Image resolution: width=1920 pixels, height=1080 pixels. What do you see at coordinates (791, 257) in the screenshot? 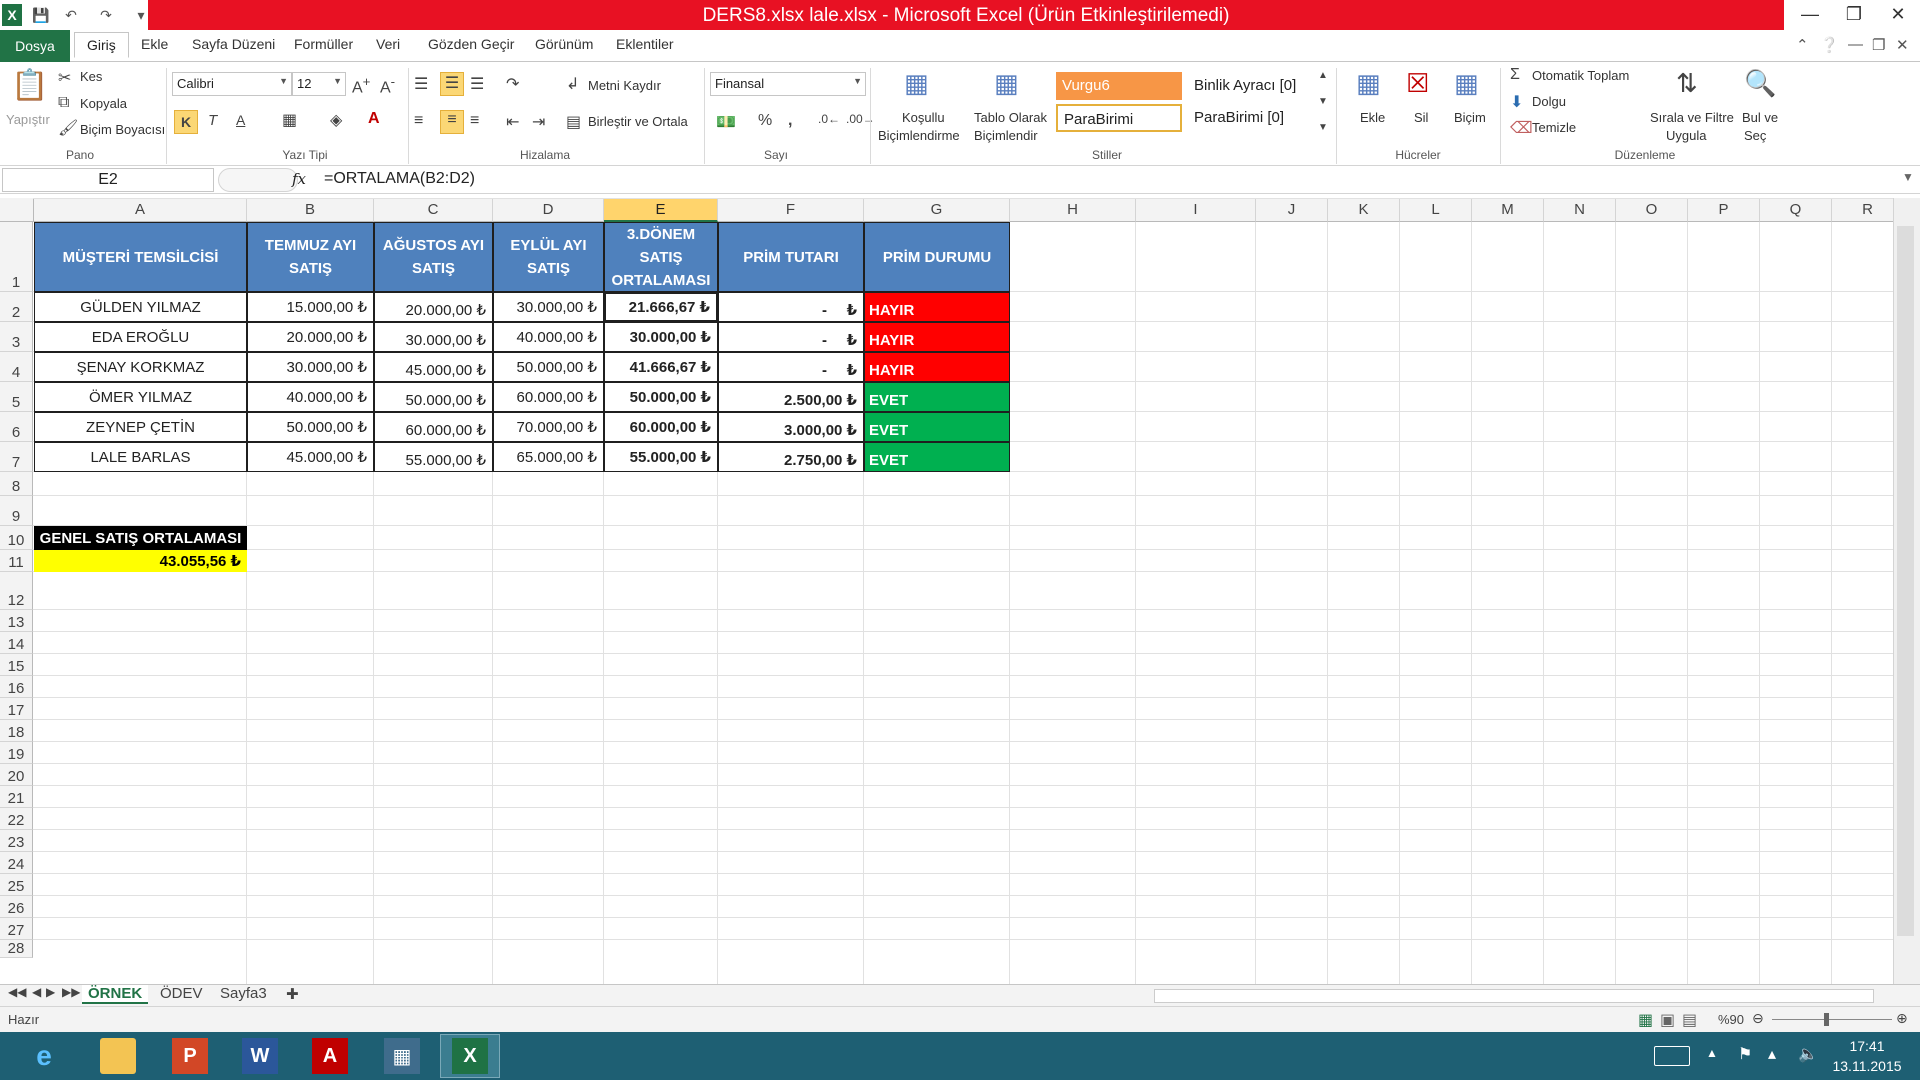
I see `header-bonus-amount: PRİM TUTARI` at bounding box center [791, 257].